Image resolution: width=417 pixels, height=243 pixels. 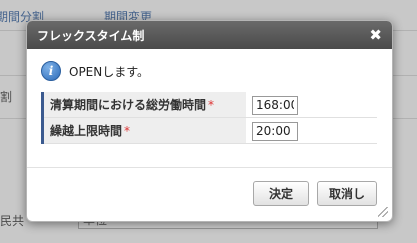 What do you see at coordinates (128, 105) in the screenshot?
I see `label-text: 清算期間における総労働時間` at bounding box center [128, 105].